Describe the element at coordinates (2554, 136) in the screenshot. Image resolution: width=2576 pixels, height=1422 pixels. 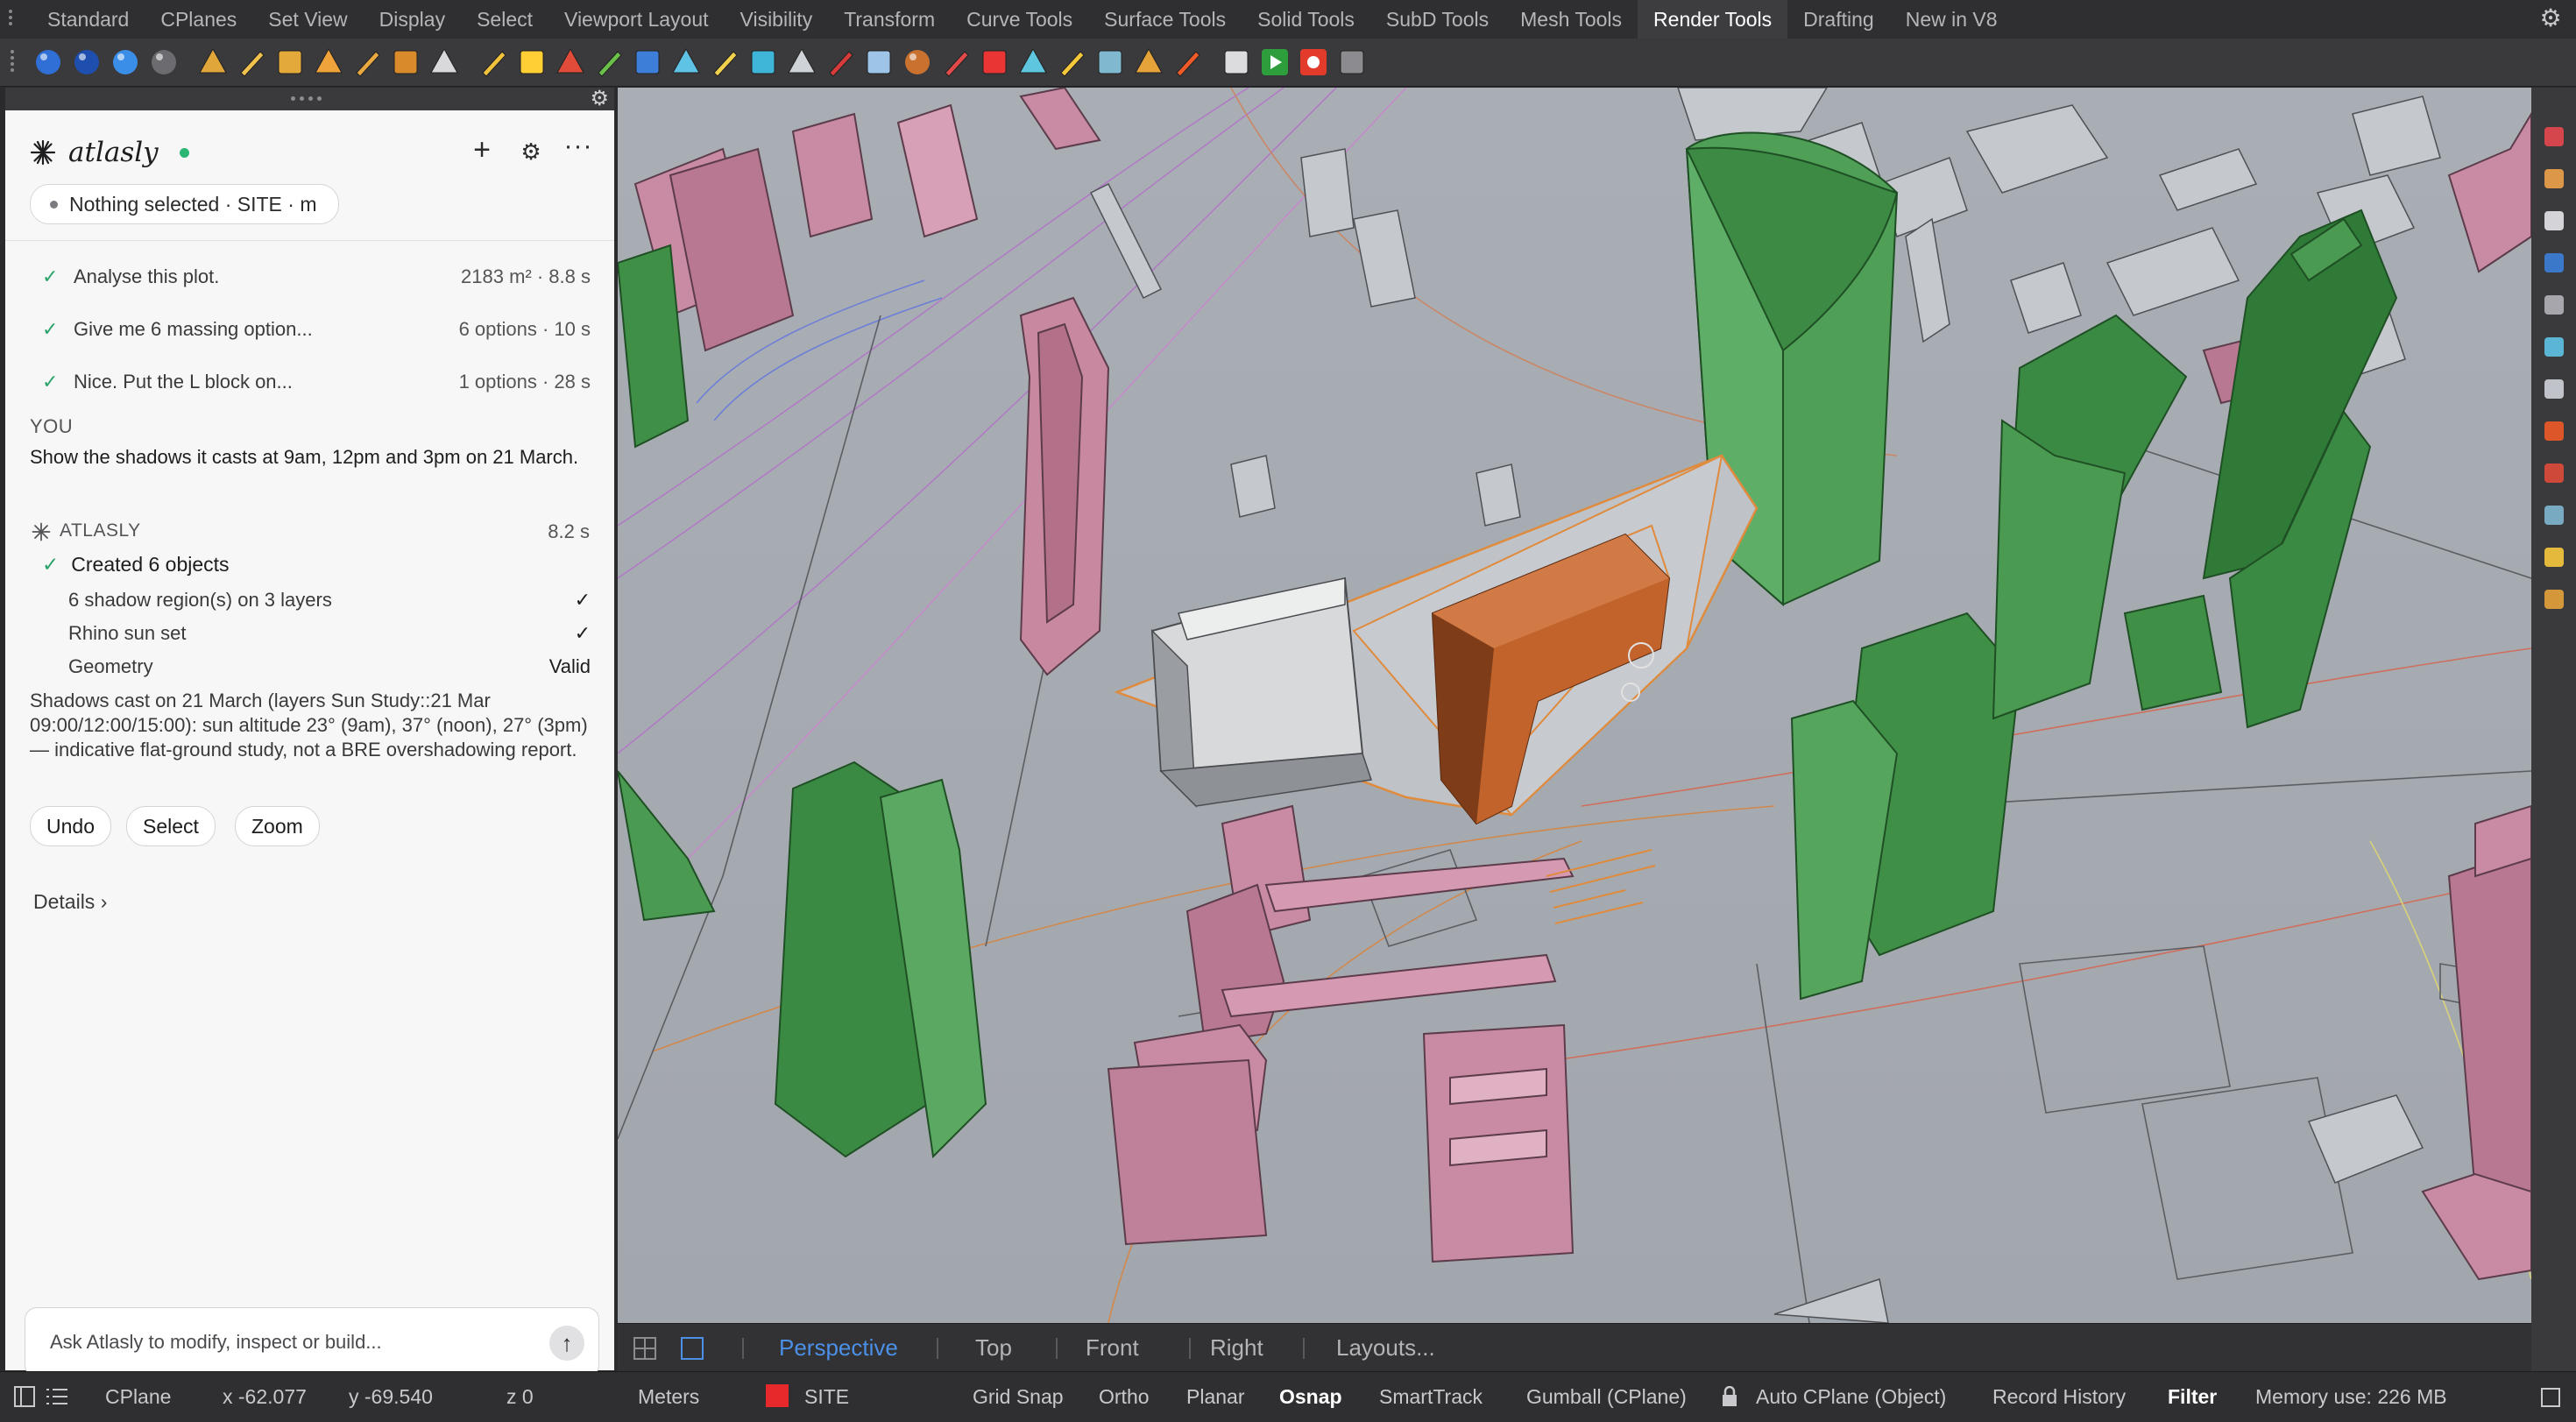
I see `color-wheel-icon` at that location.